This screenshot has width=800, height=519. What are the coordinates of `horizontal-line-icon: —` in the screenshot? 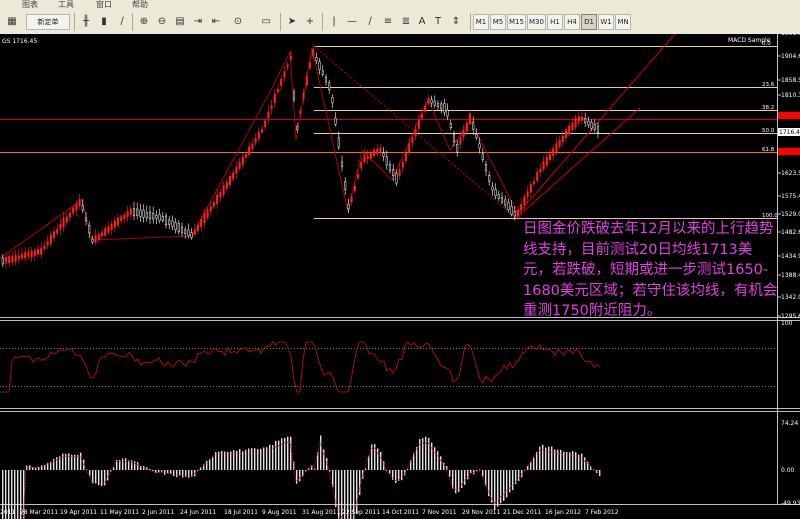 It's located at (352, 22).